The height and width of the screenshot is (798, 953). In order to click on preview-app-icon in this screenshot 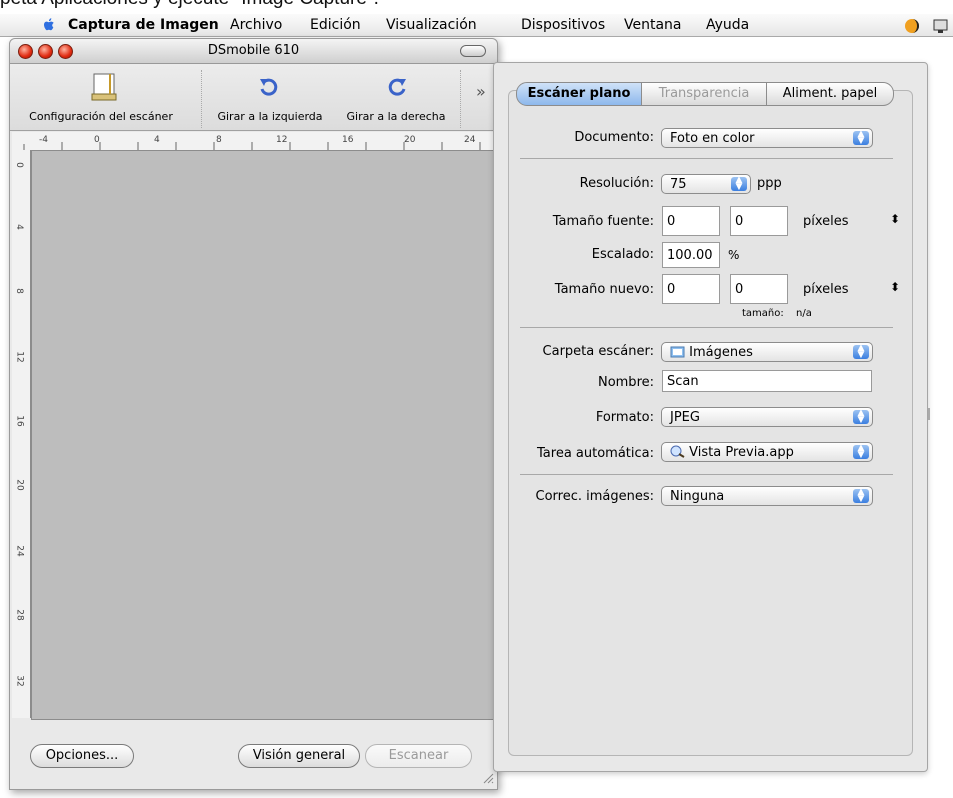, I will do `click(677, 451)`.